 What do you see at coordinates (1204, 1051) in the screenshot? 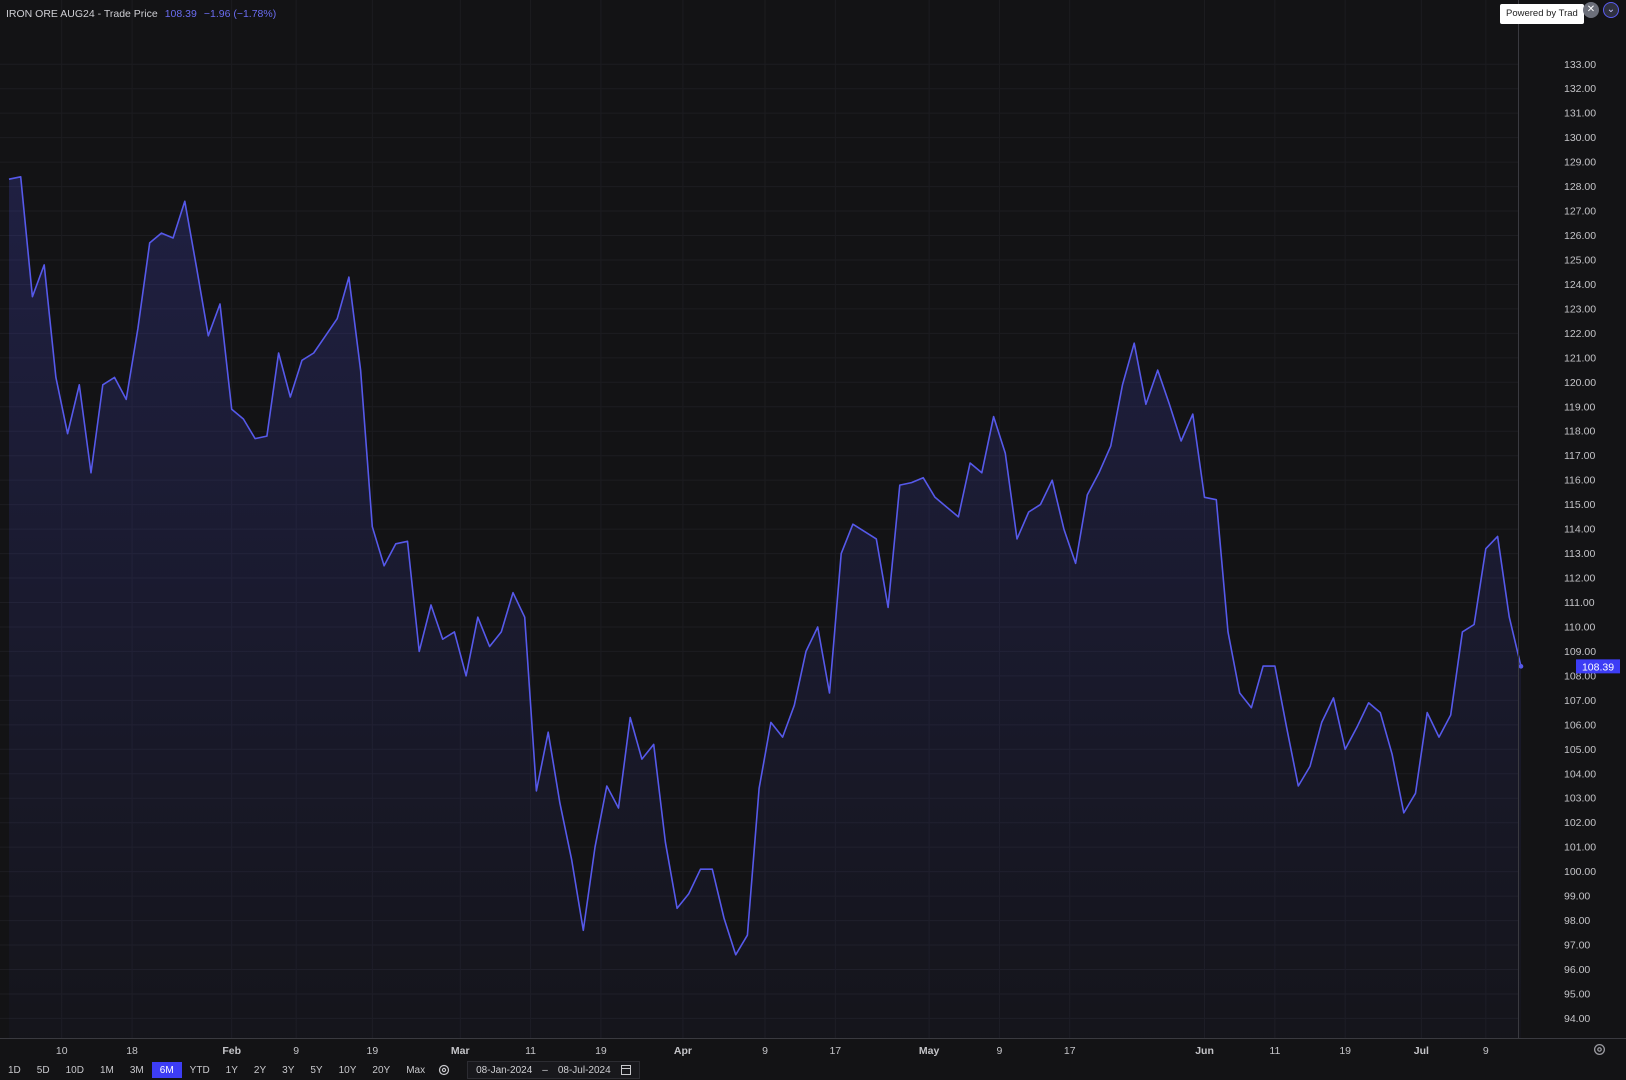
I see `x-tick-label: Jun` at bounding box center [1204, 1051].